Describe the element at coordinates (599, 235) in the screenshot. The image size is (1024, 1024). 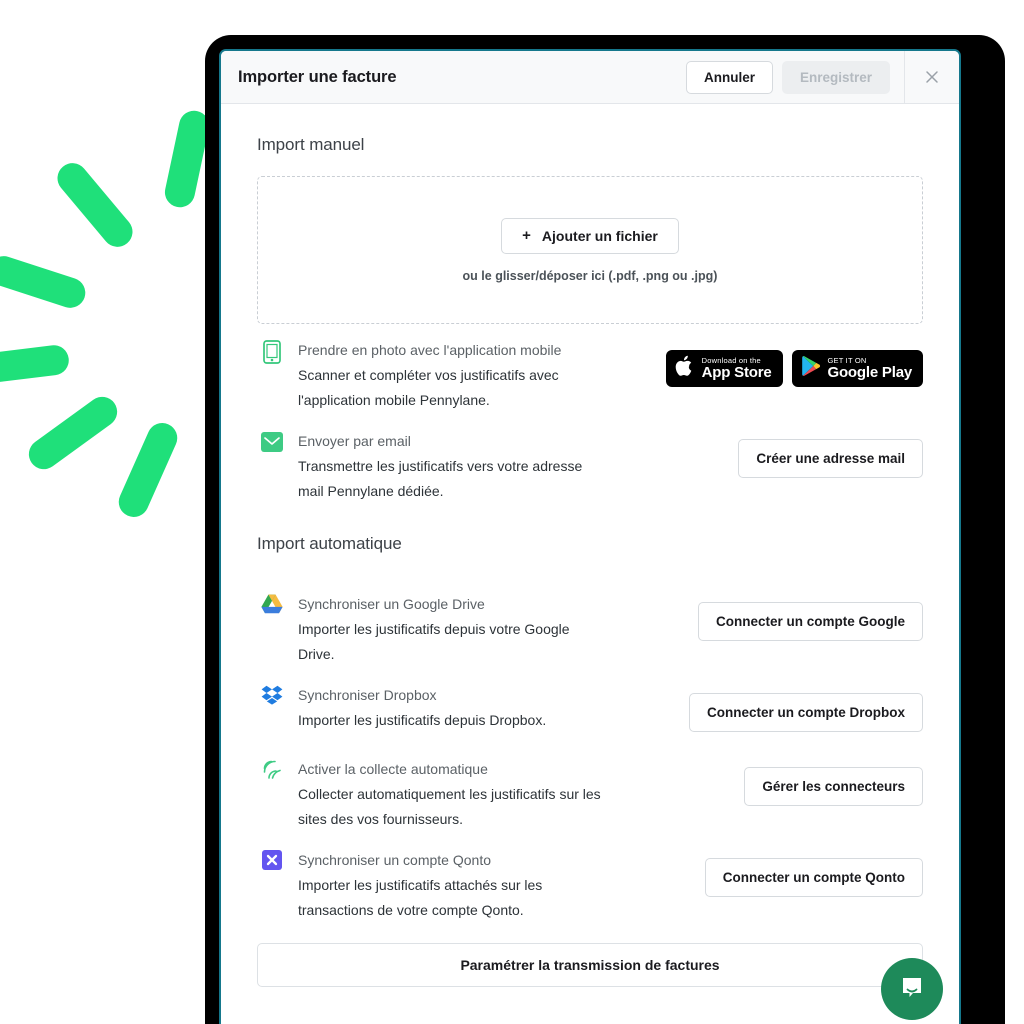
I see `add-file-label: Ajouter un fichier` at that location.